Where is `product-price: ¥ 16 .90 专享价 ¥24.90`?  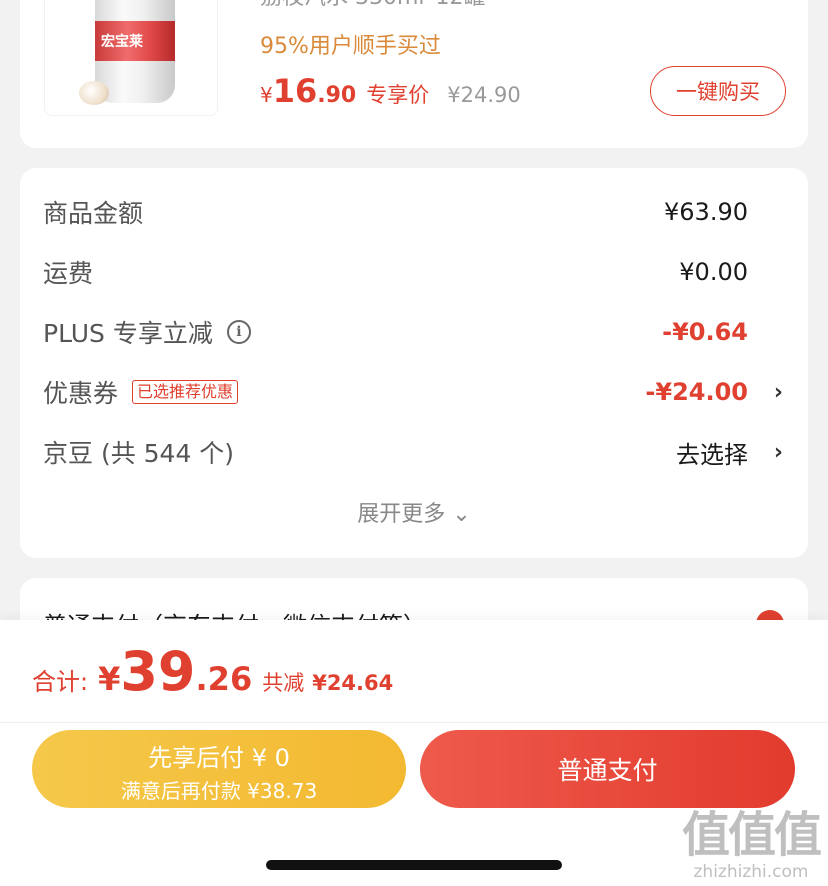 product-price: ¥ 16 .90 专享价 ¥24.90 is located at coordinates (390, 91).